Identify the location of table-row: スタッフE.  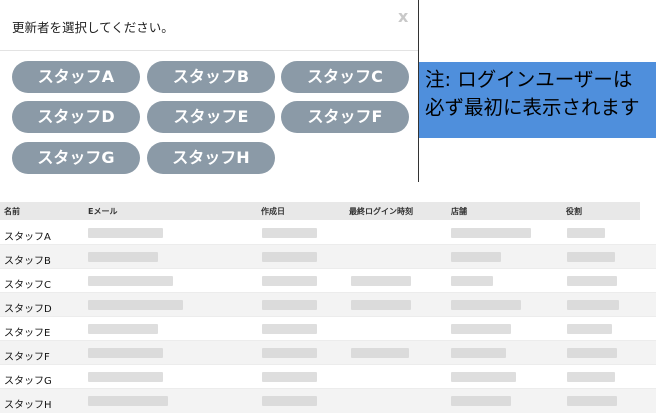
(328, 329).